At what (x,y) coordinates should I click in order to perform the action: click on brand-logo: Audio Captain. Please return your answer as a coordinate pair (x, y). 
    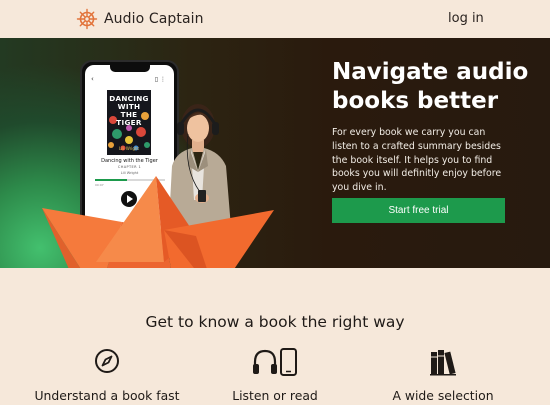
    Looking at the image, I should click on (140, 19).